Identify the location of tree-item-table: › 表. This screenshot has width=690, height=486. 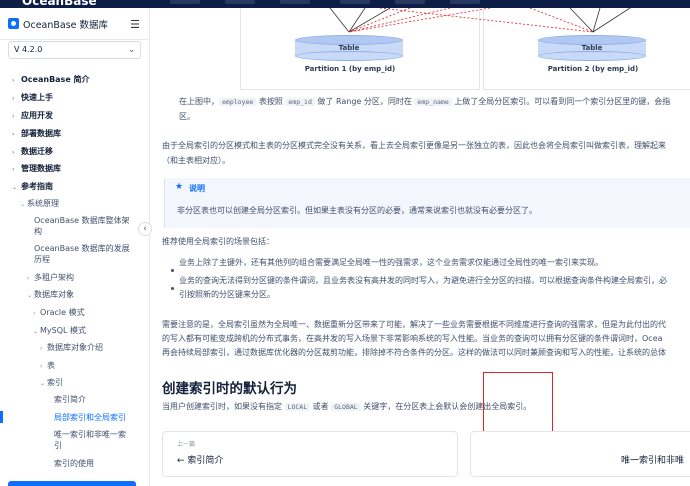
(74, 365).